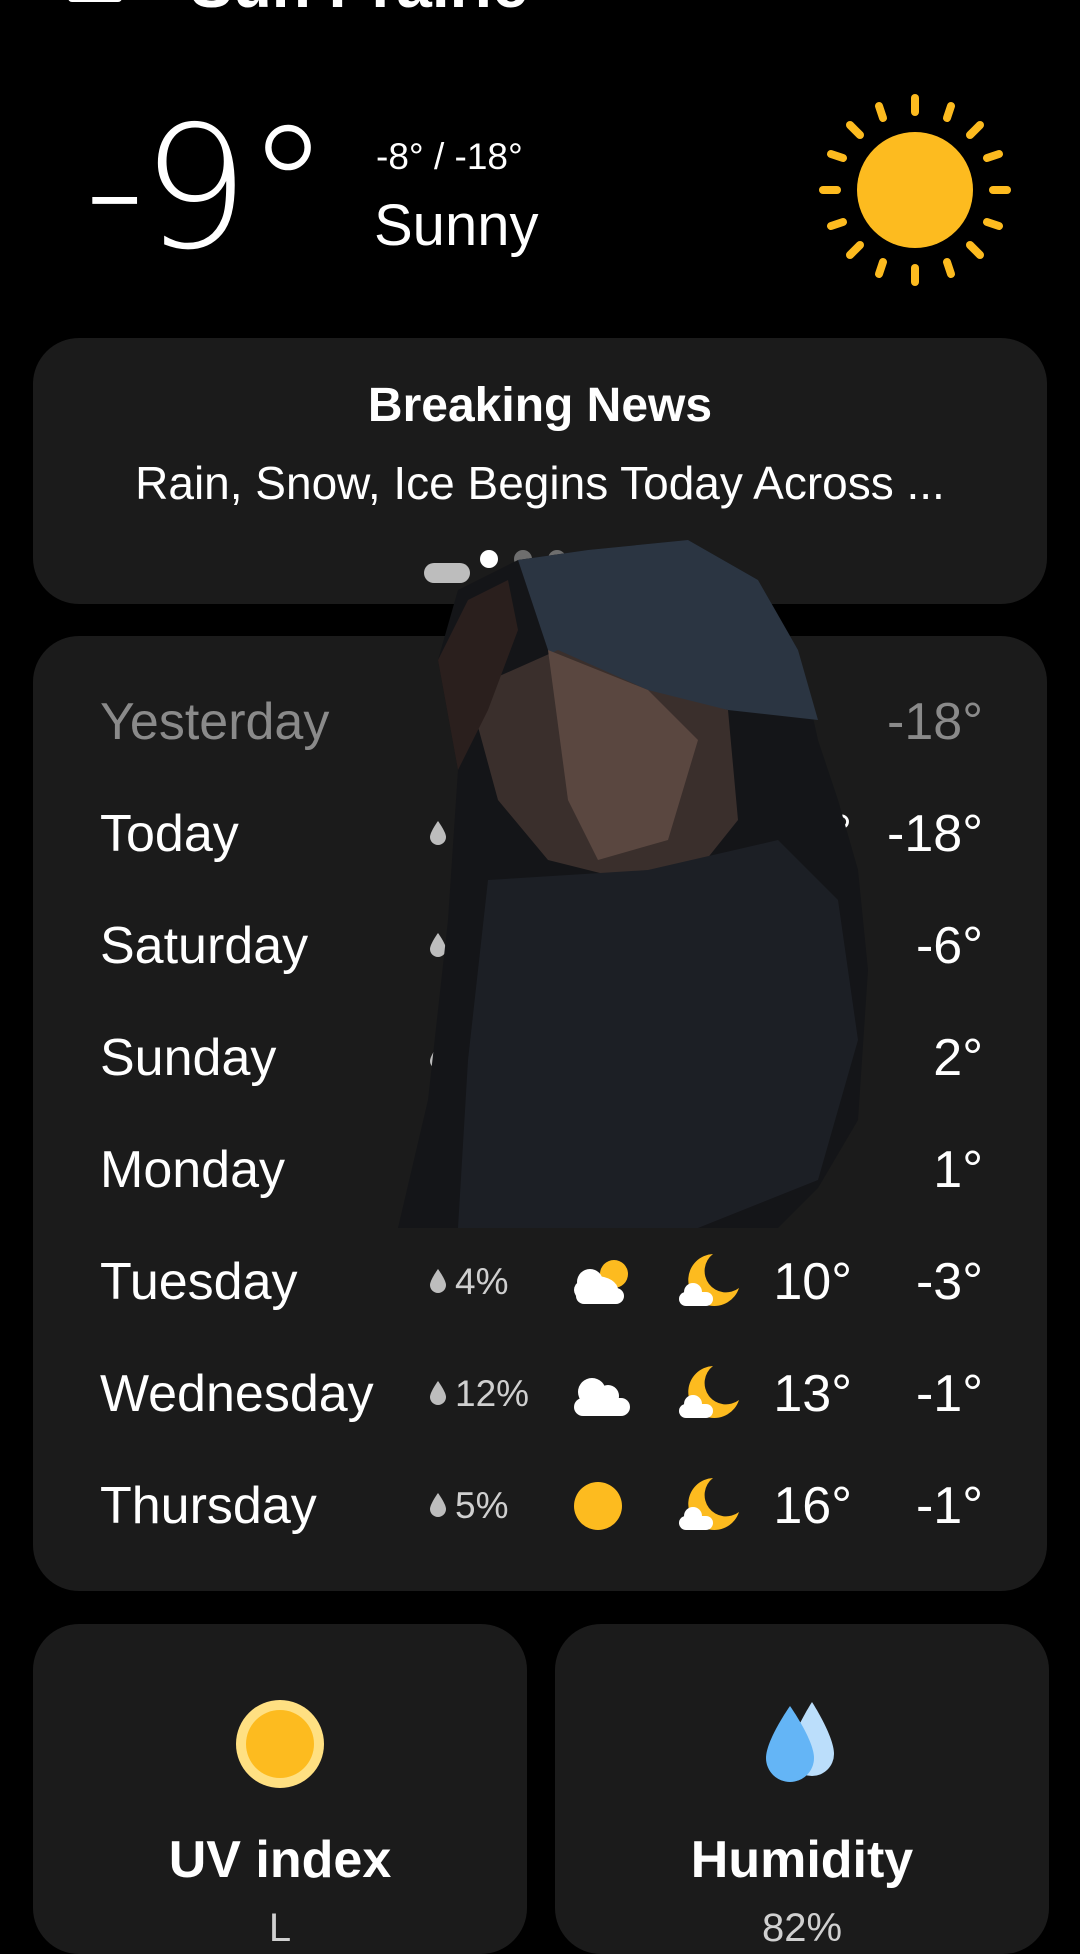 The width and height of the screenshot is (1080, 1954). Describe the element at coordinates (540, 1506) in the screenshot. I see `forecast-row-thursday: Thursday 5% 16° -1°` at that location.